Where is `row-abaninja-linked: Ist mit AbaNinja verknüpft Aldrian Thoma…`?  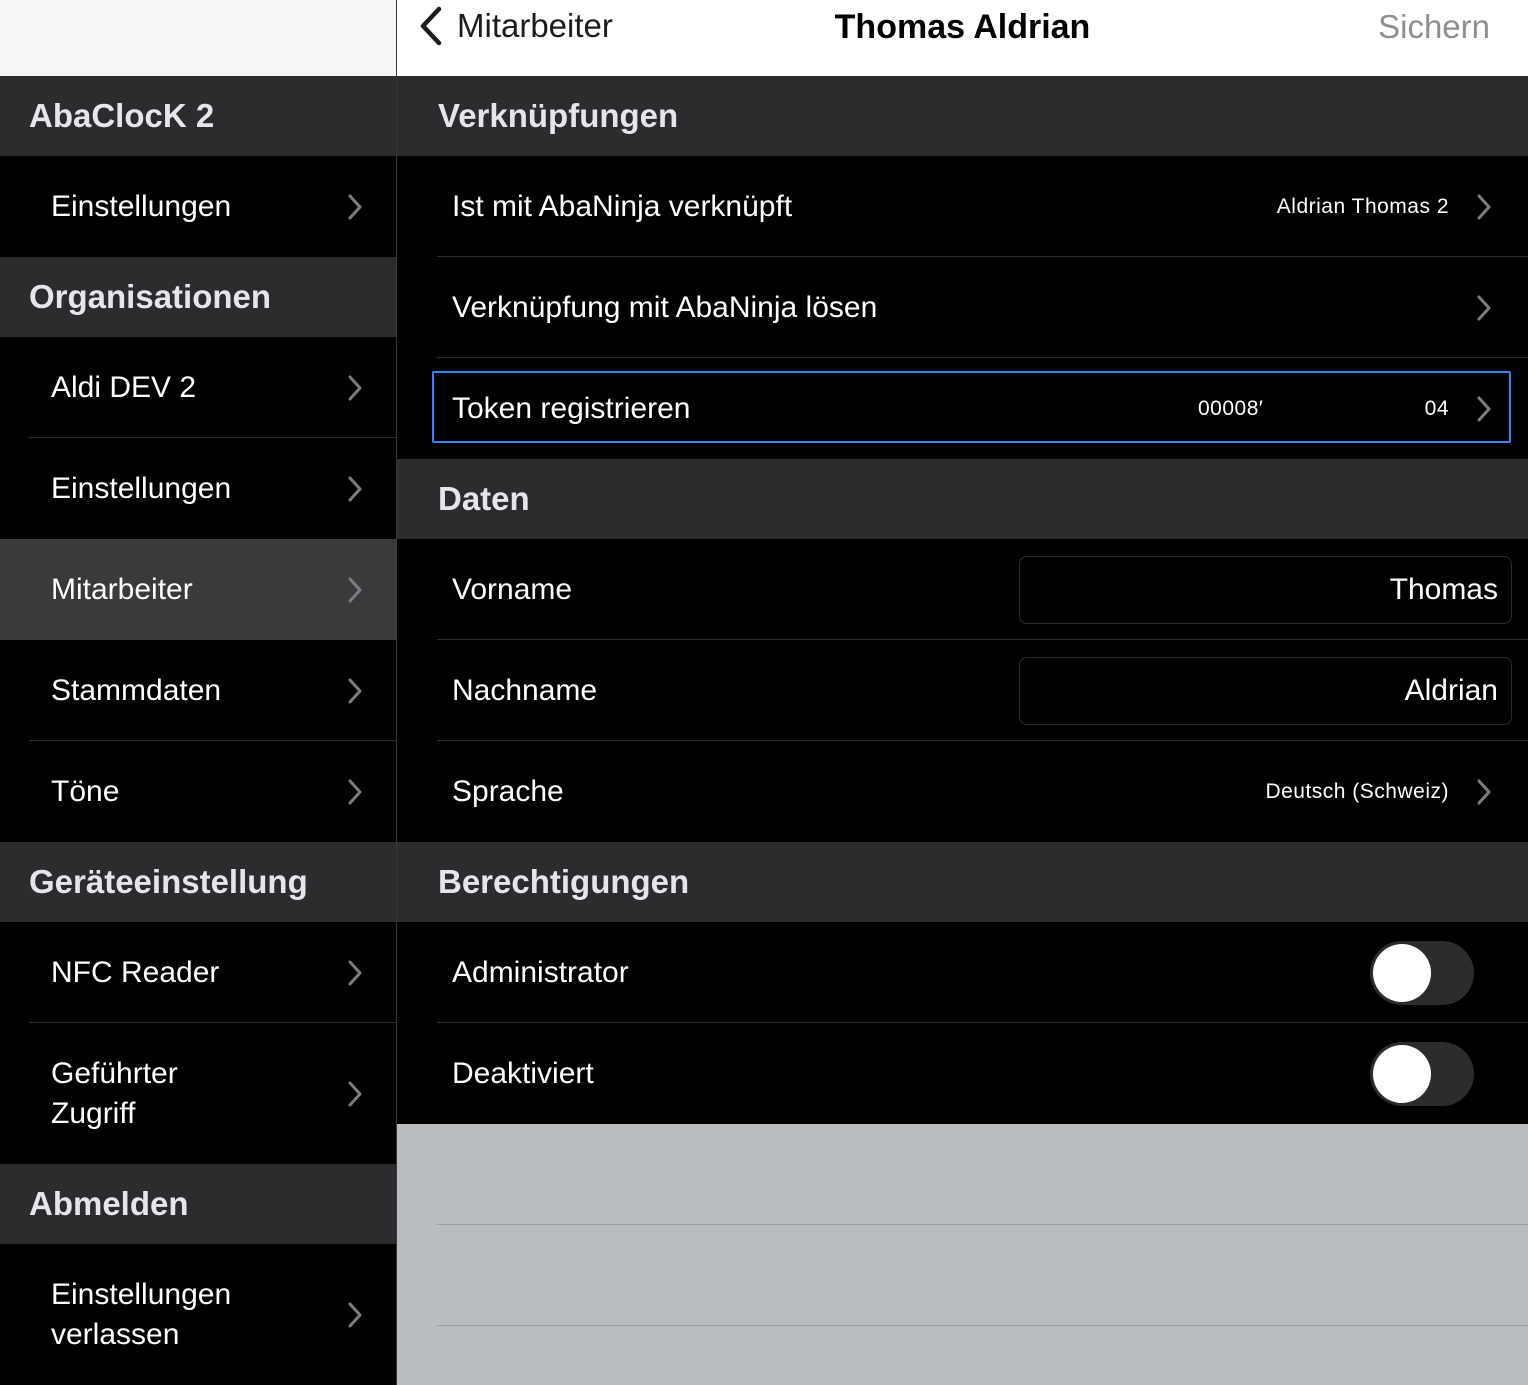 row-abaninja-linked: Ist mit AbaNinja verknüpft Aldrian Thoma… is located at coordinates (962, 206).